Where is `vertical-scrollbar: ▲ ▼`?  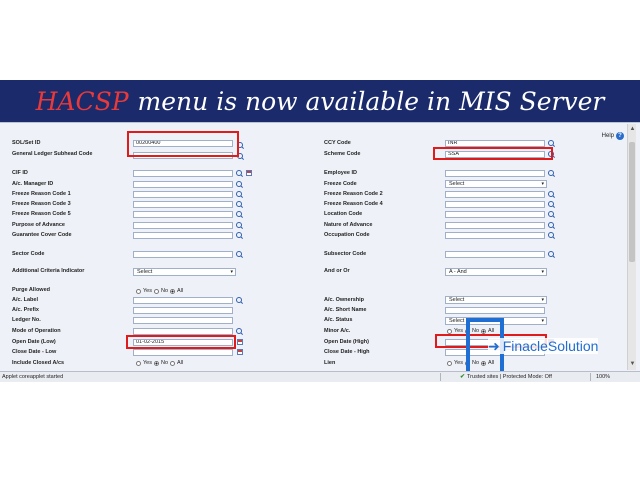
vertical-scrollbar: ▲ ▼ is located at coordinates (631, 247).